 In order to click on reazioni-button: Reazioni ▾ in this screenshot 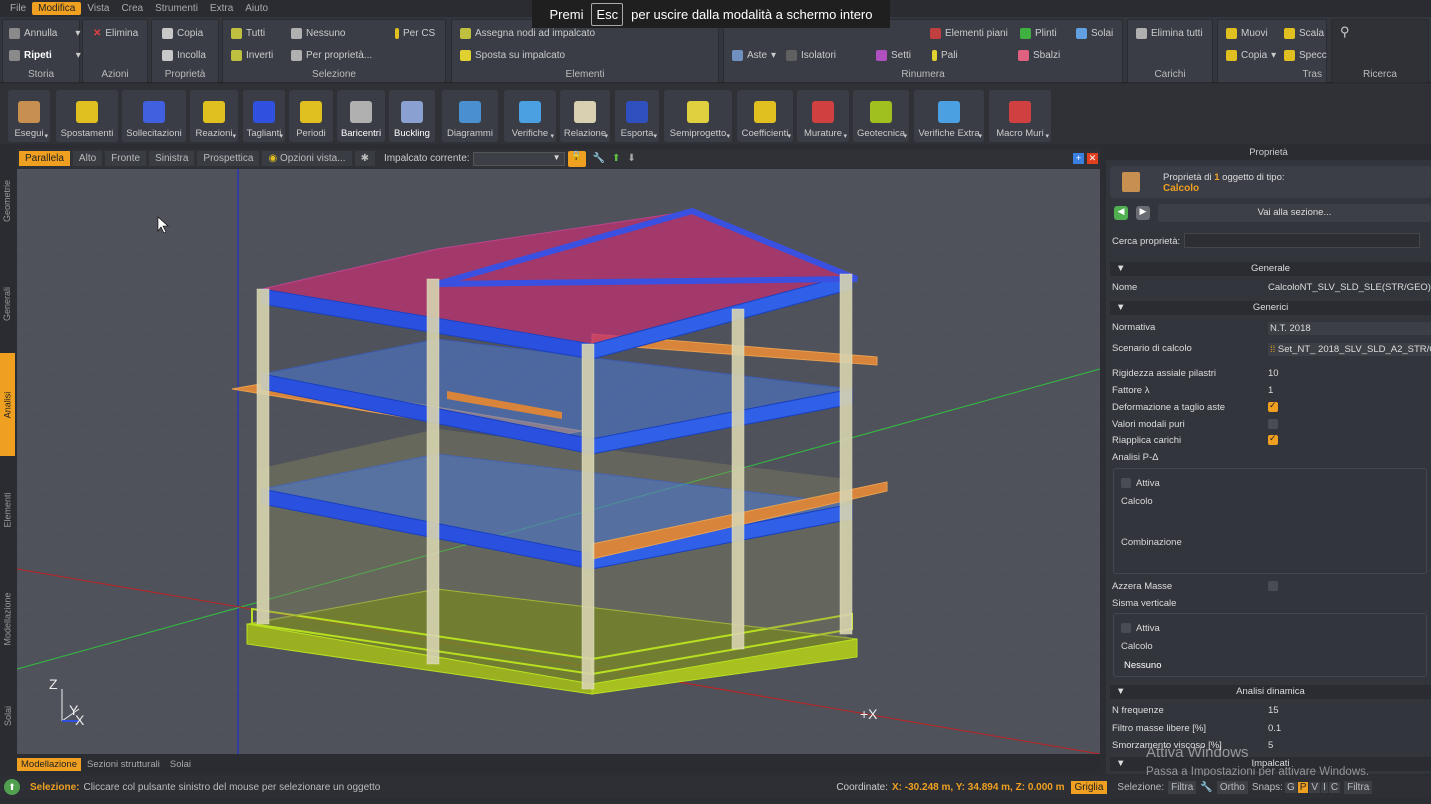, I will do `click(214, 116)`.